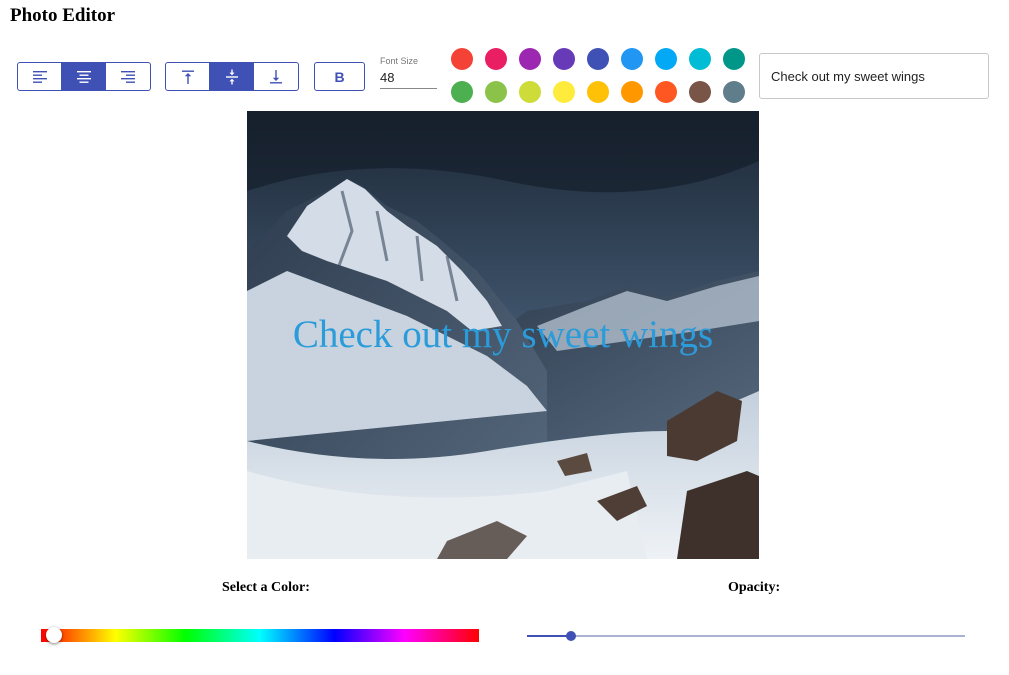 The width and height of the screenshot is (1009, 675). What do you see at coordinates (260, 635) in the screenshot?
I see `hue-slider-track` at bounding box center [260, 635].